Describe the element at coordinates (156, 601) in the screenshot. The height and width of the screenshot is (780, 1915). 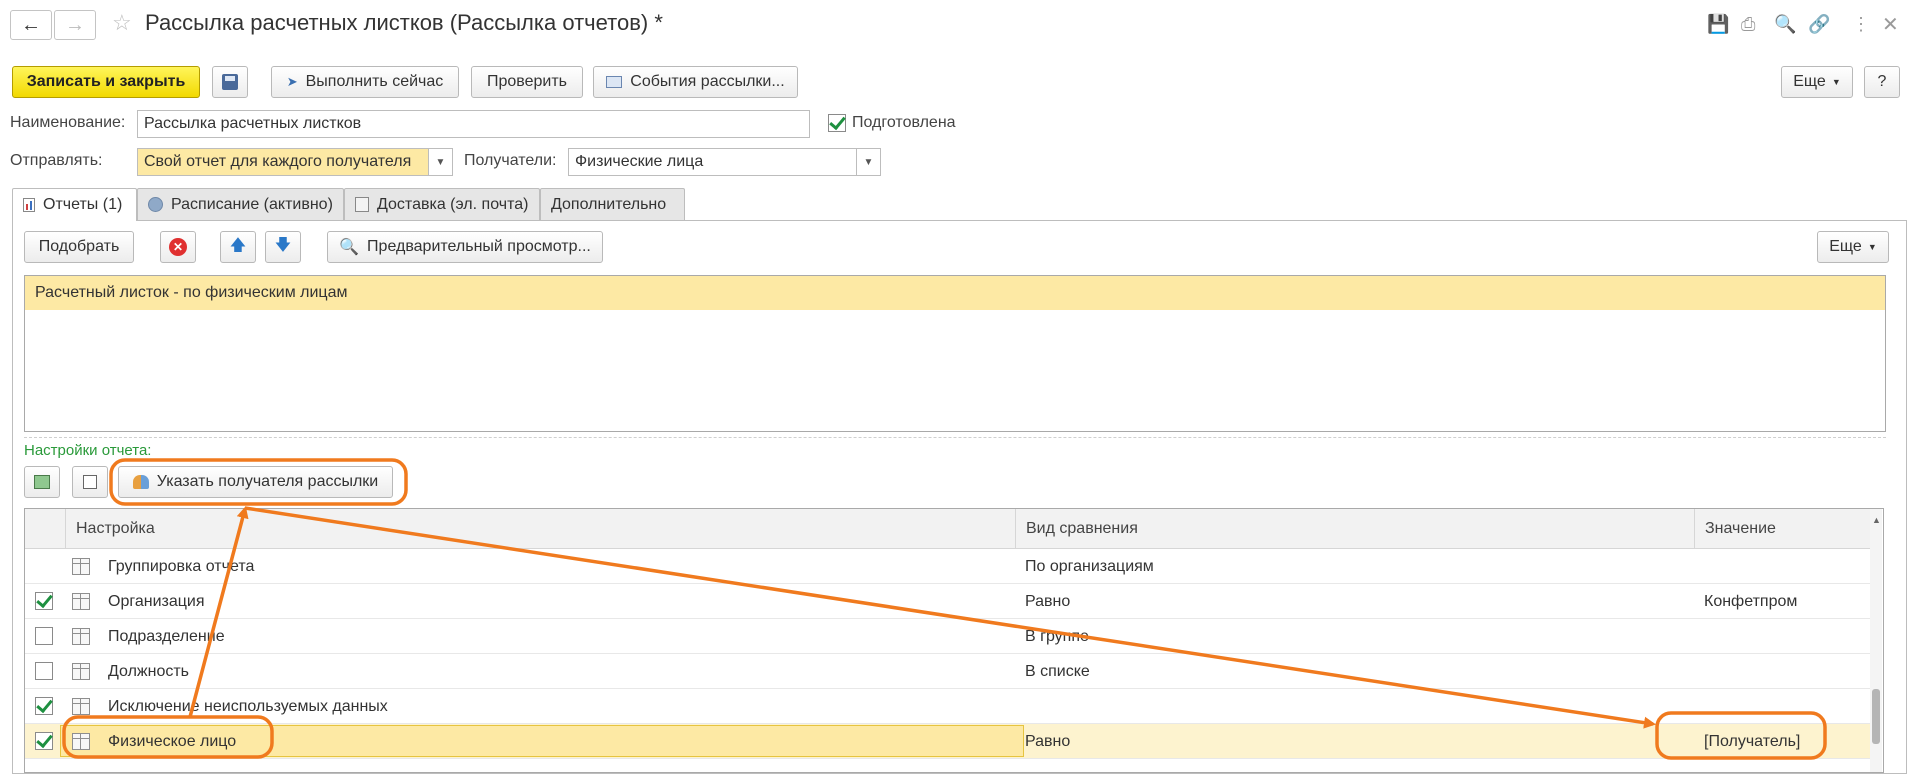
I see `setting-name: Организация` at that location.